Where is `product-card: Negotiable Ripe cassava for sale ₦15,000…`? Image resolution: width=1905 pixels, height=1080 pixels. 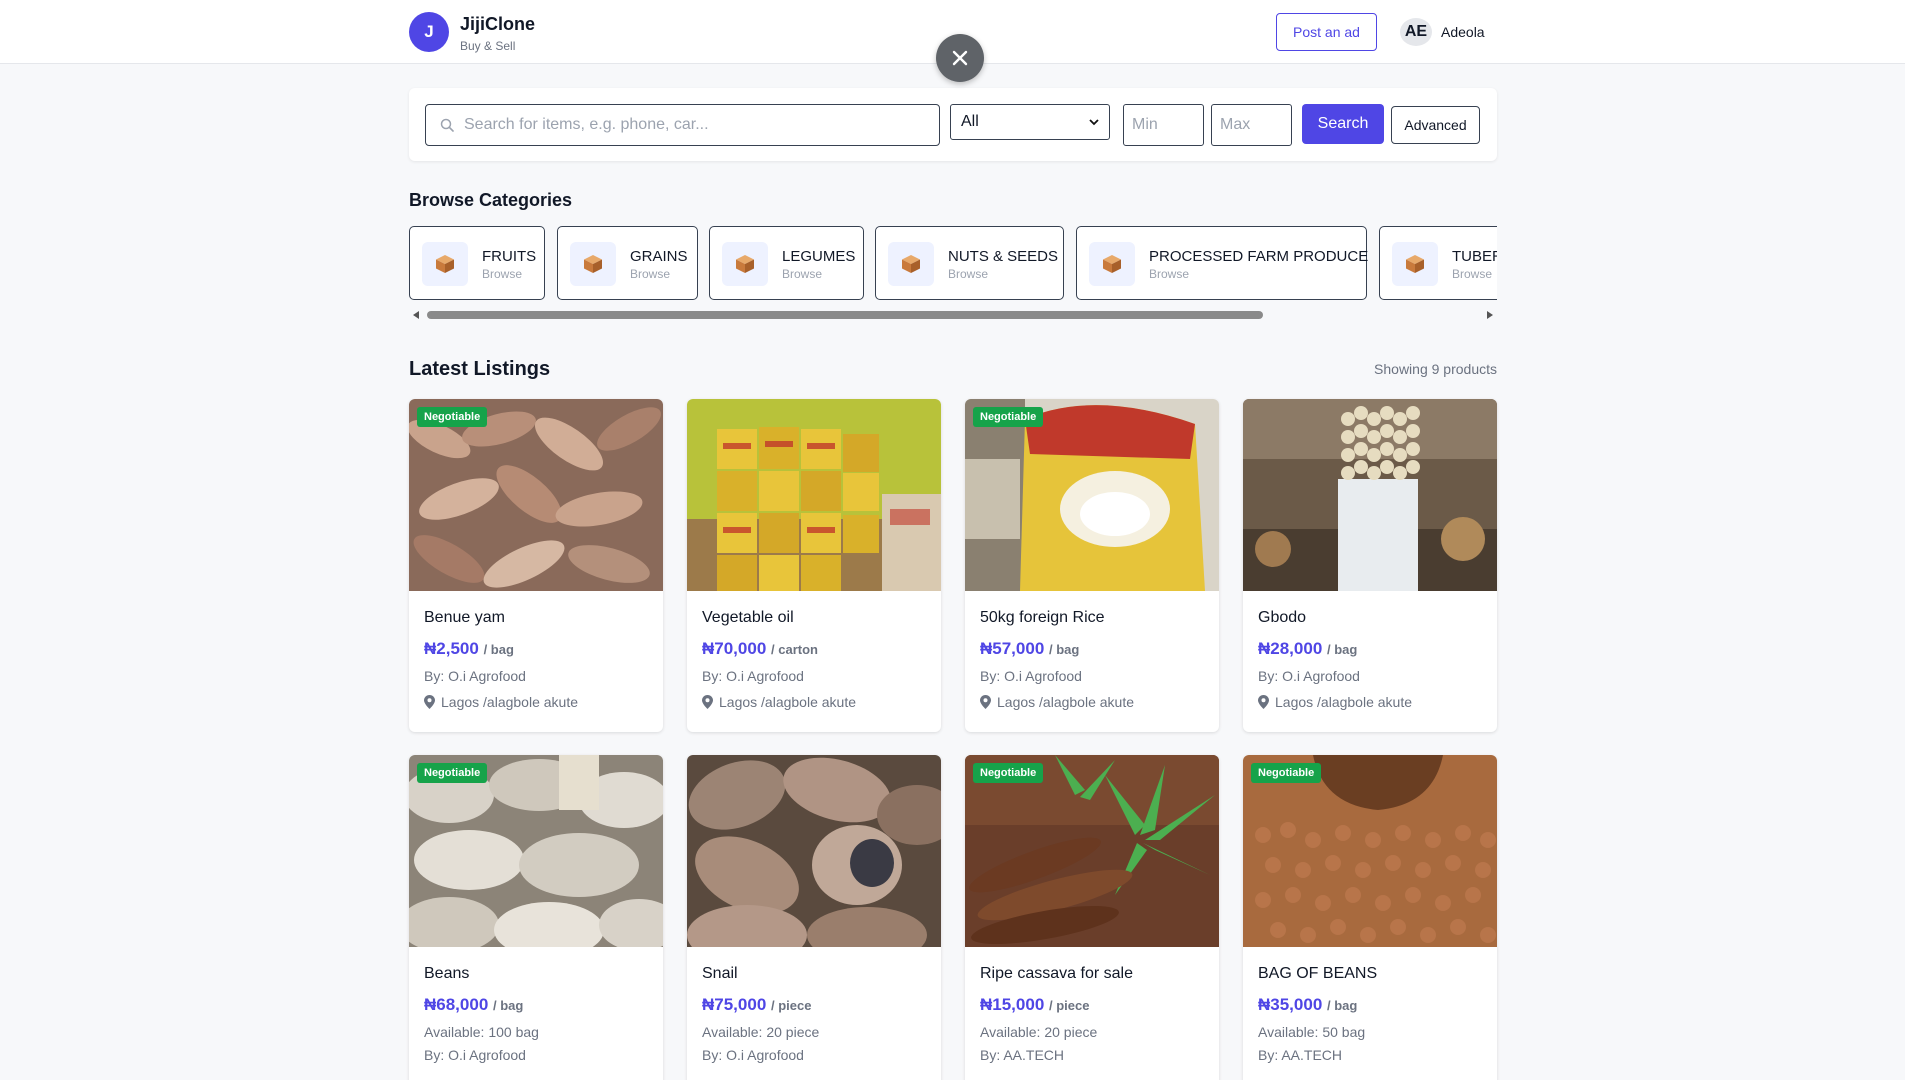 product-card: Negotiable Ripe cassava for sale ₦15,000… is located at coordinates (1092, 917).